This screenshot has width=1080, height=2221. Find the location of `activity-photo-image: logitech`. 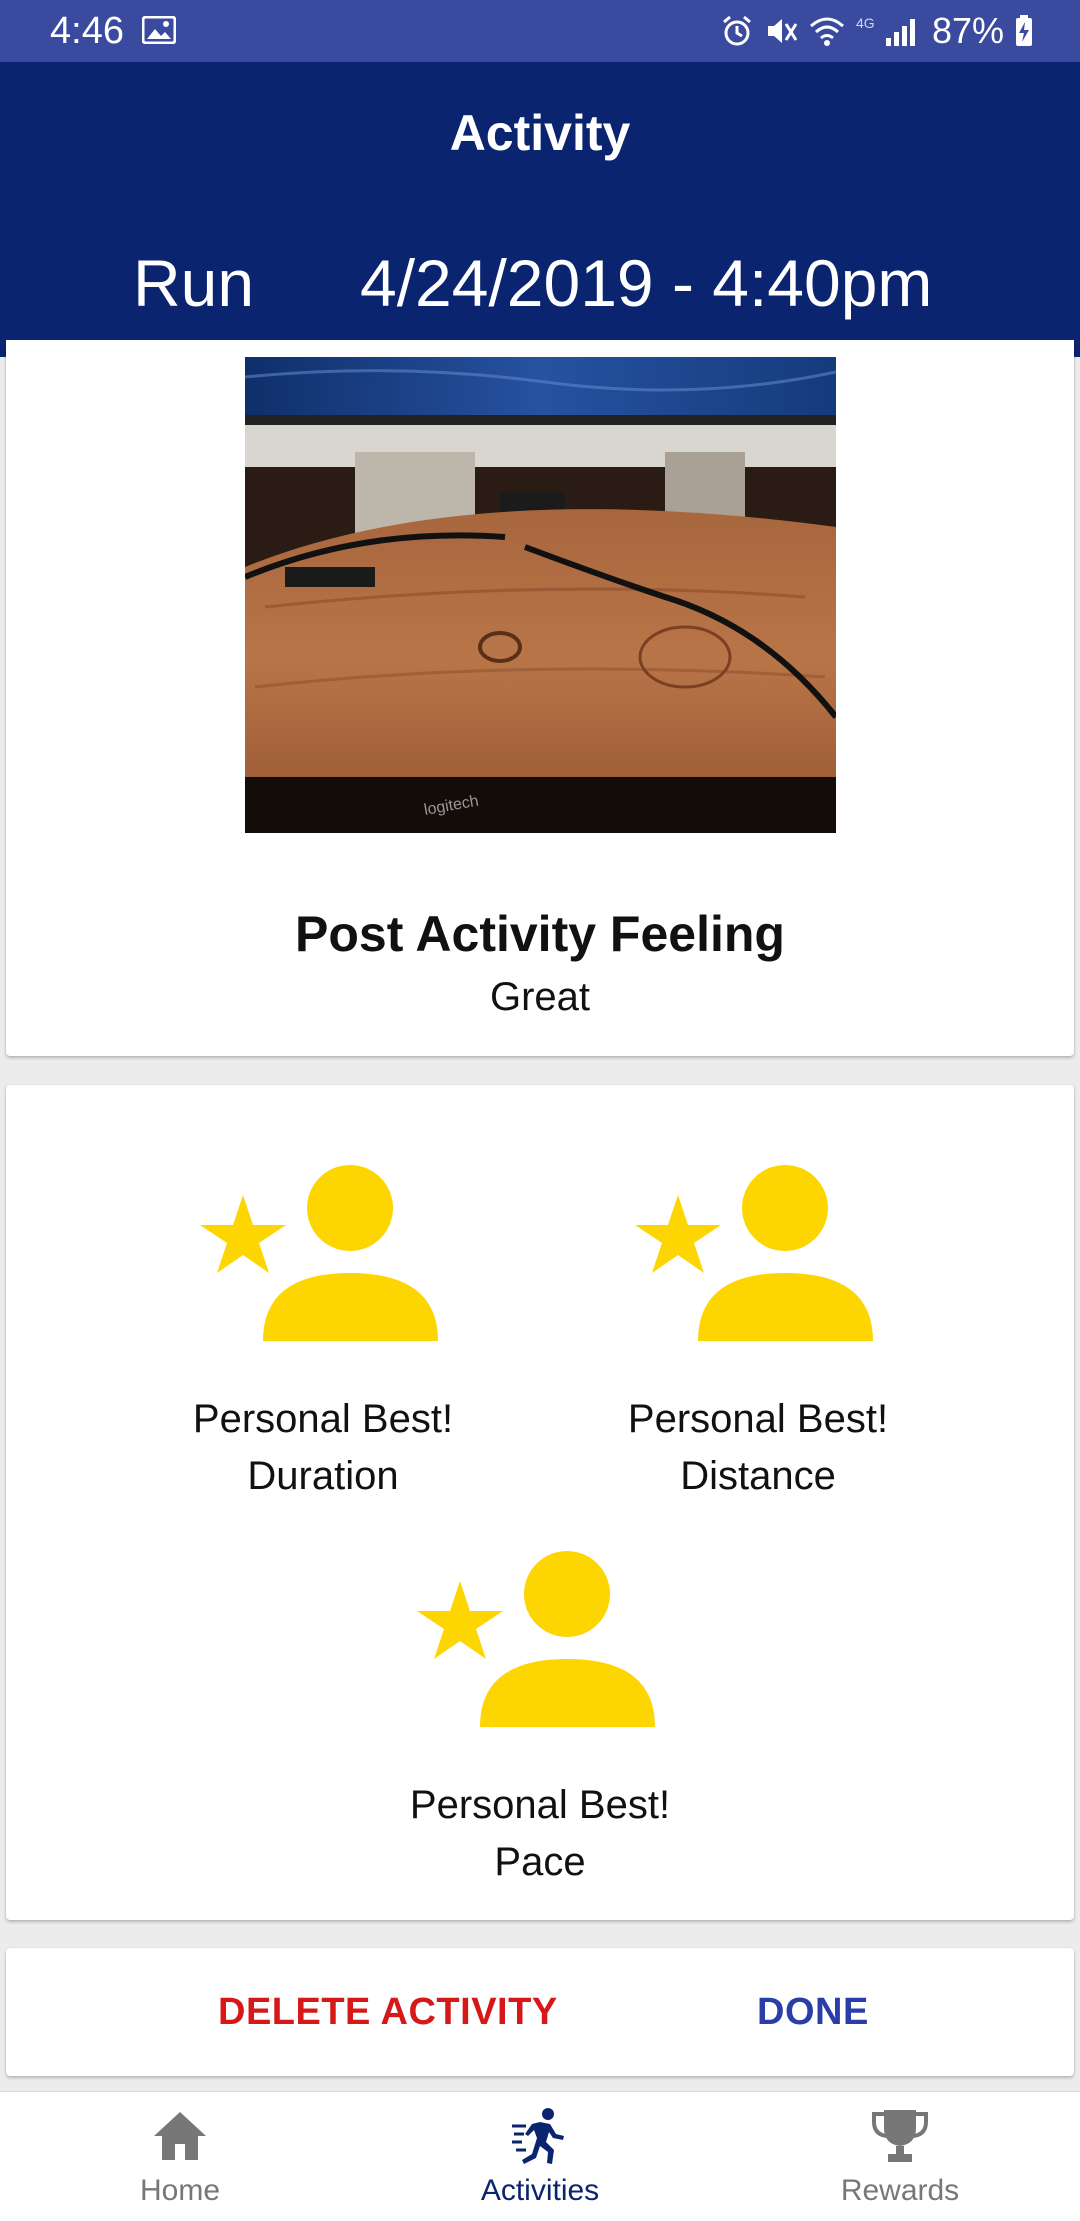

activity-photo-image: logitech is located at coordinates (540, 595).